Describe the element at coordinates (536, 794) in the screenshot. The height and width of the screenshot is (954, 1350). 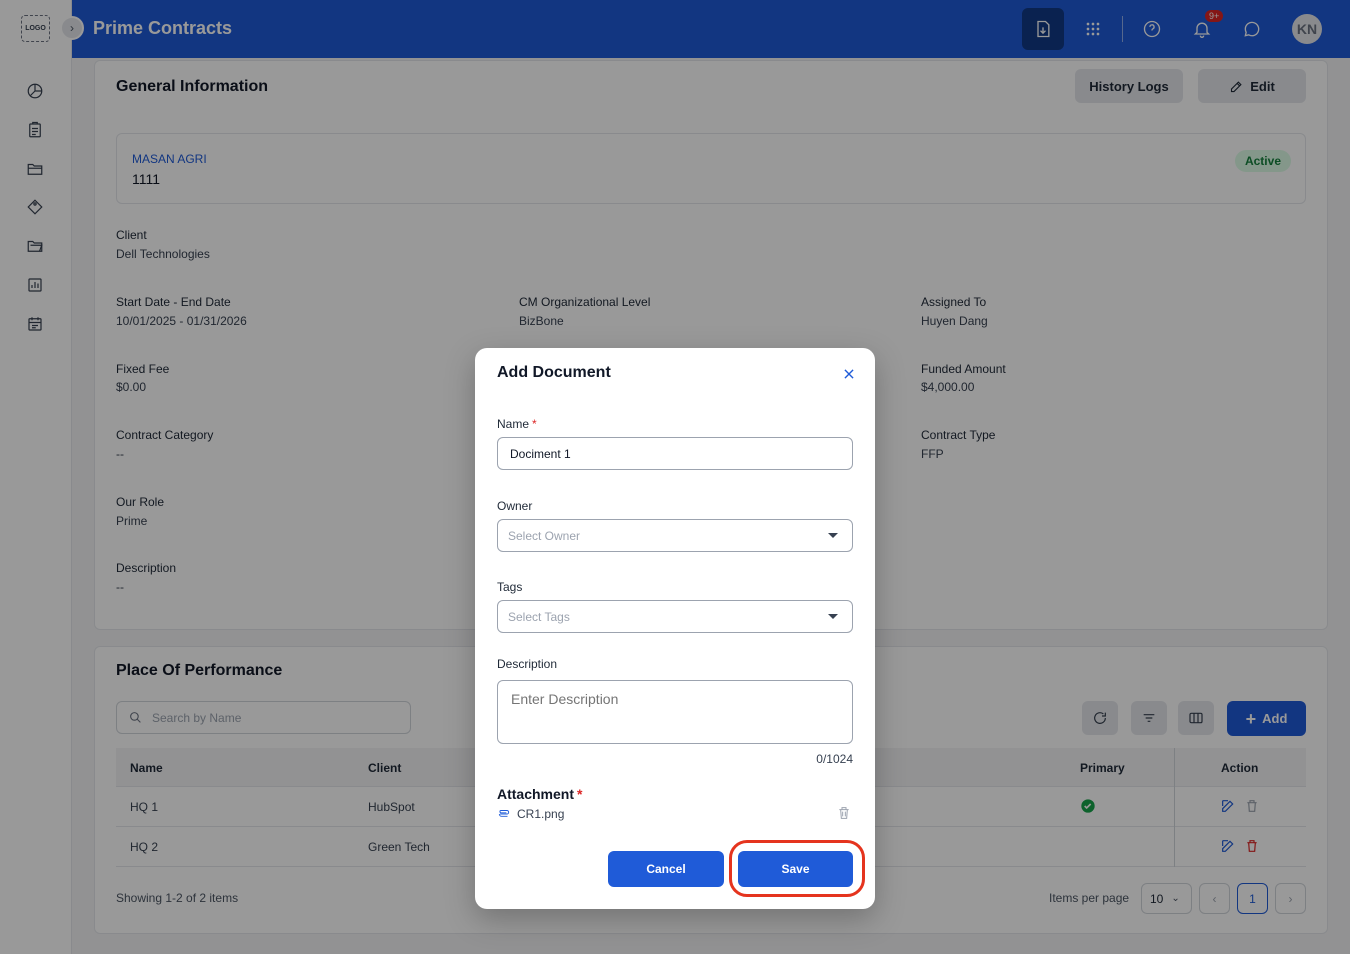
I see `attachment-label-text: Attachment` at that location.